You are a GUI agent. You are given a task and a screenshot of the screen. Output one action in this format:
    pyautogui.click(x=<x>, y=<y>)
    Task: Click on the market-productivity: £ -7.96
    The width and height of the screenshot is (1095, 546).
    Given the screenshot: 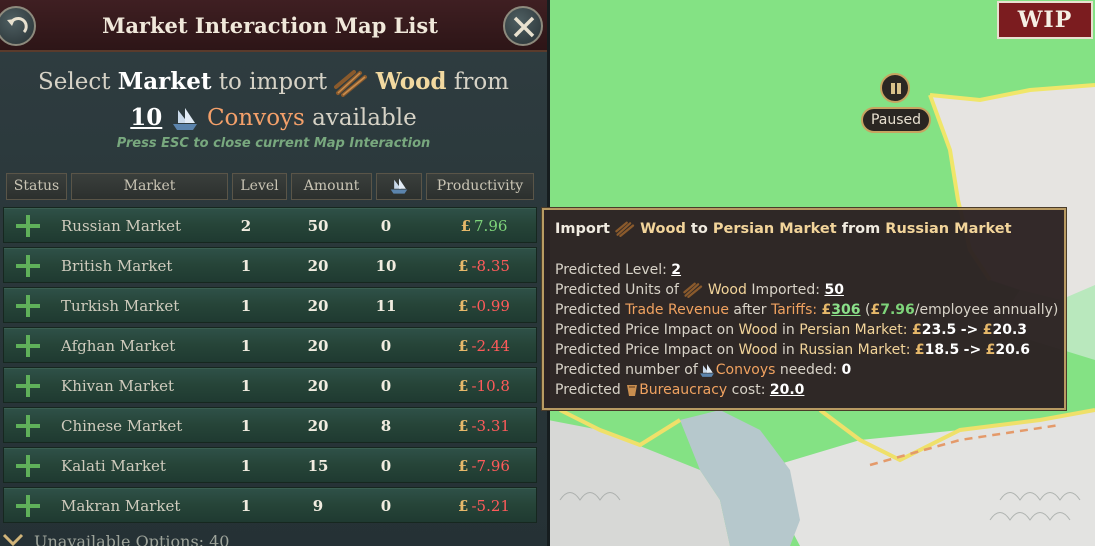 What is the action you would take?
    pyautogui.click(x=484, y=466)
    